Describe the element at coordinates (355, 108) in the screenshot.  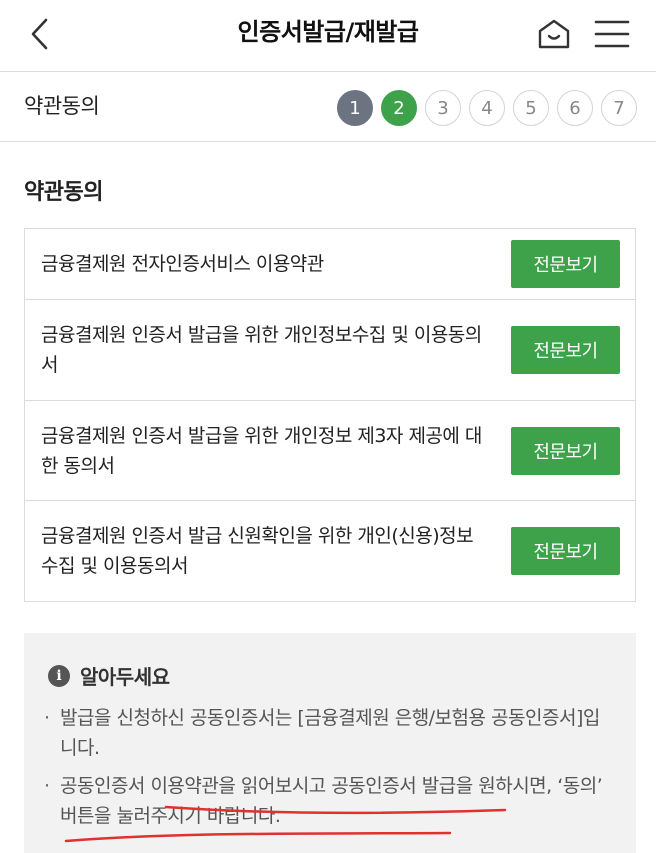
I see `step-indicator-1: 1` at that location.